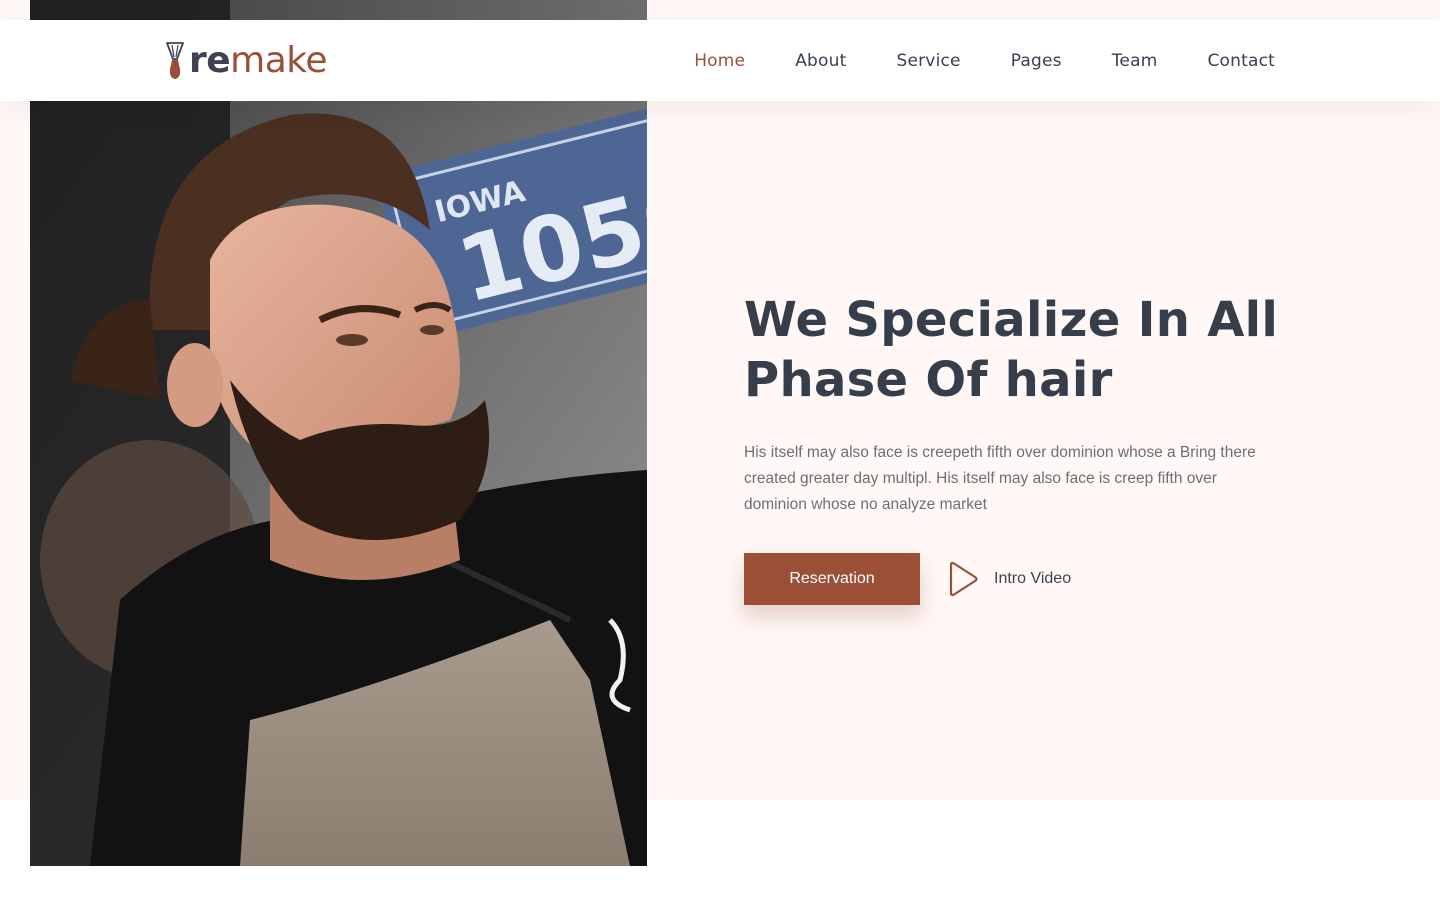 The width and height of the screenshot is (1440, 900). I want to click on logo: remake, so click(245, 61).